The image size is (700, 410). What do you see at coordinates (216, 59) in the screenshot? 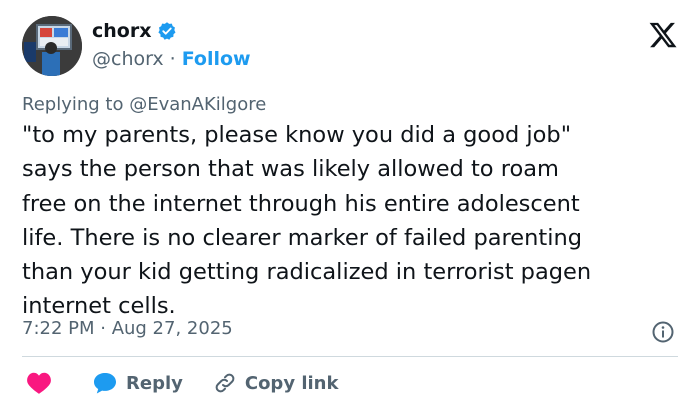
I see `follow-button: Follow` at bounding box center [216, 59].